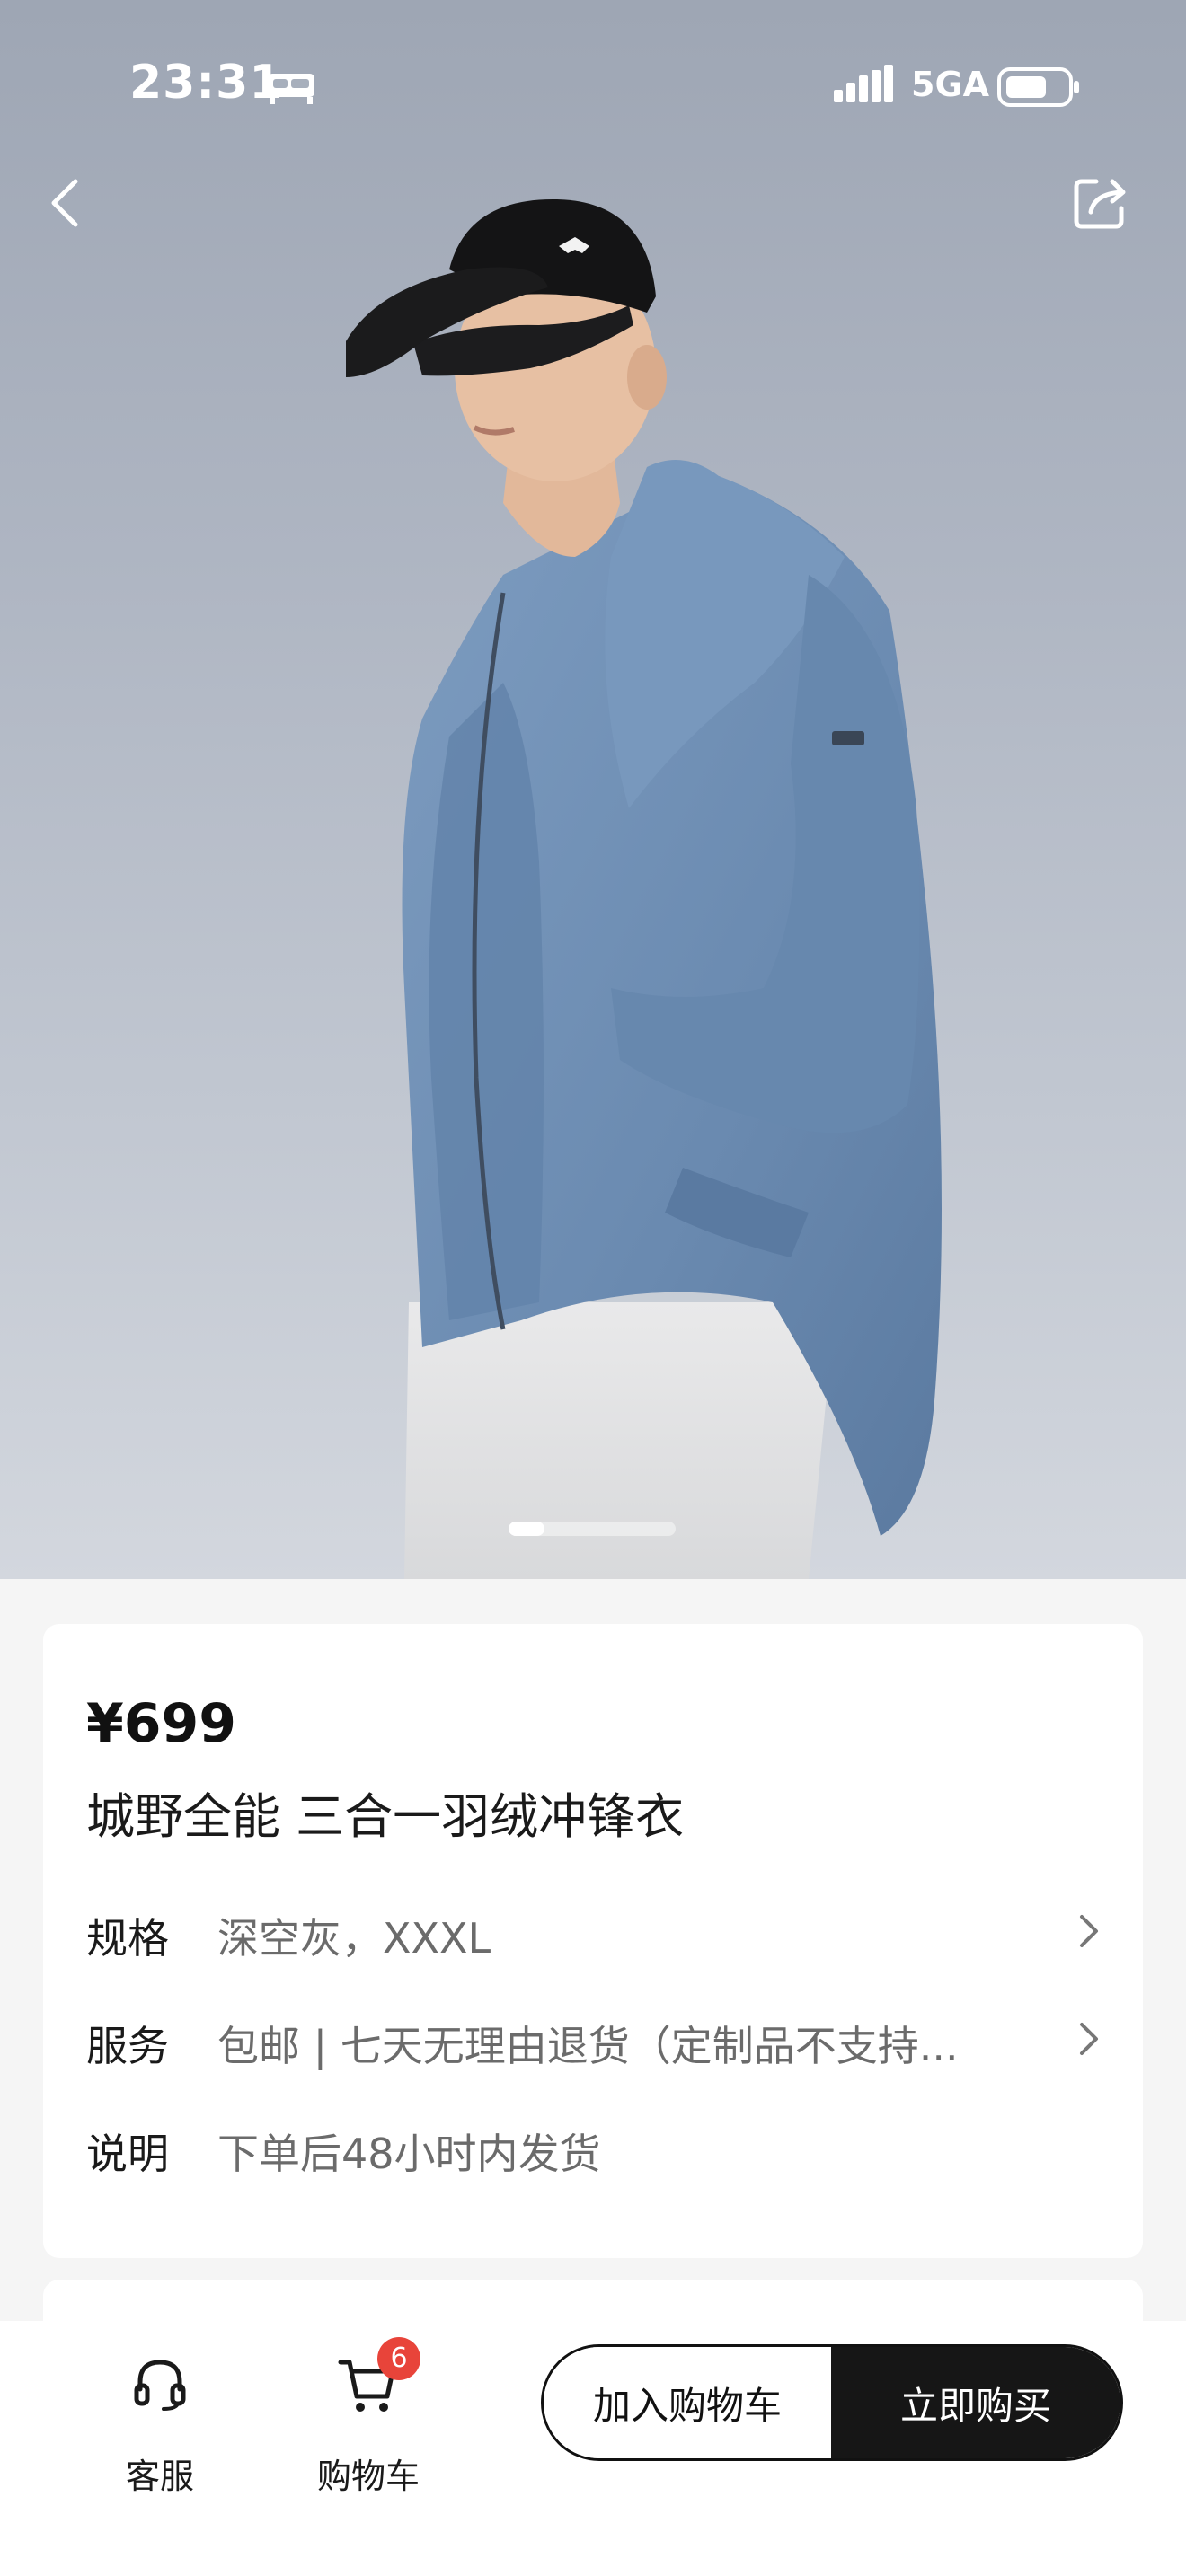  Describe the element at coordinates (592, 1529) in the screenshot. I see `carousel-pager` at that location.